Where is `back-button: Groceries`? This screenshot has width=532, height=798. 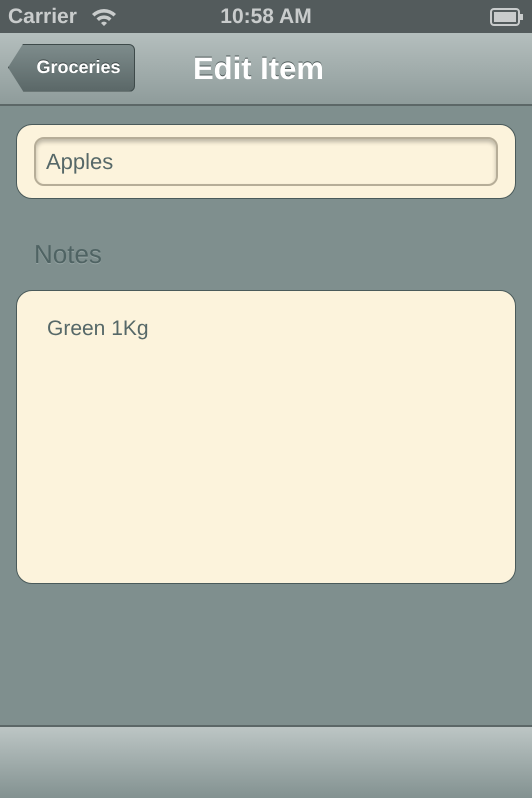 back-button: Groceries is located at coordinates (71, 68).